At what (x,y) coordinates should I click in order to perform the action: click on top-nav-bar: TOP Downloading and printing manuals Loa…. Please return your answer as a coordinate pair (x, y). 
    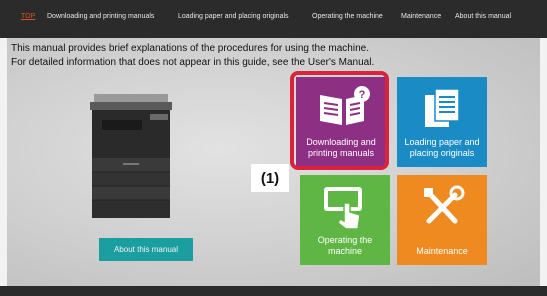
    Looking at the image, I should click on (273, 19).